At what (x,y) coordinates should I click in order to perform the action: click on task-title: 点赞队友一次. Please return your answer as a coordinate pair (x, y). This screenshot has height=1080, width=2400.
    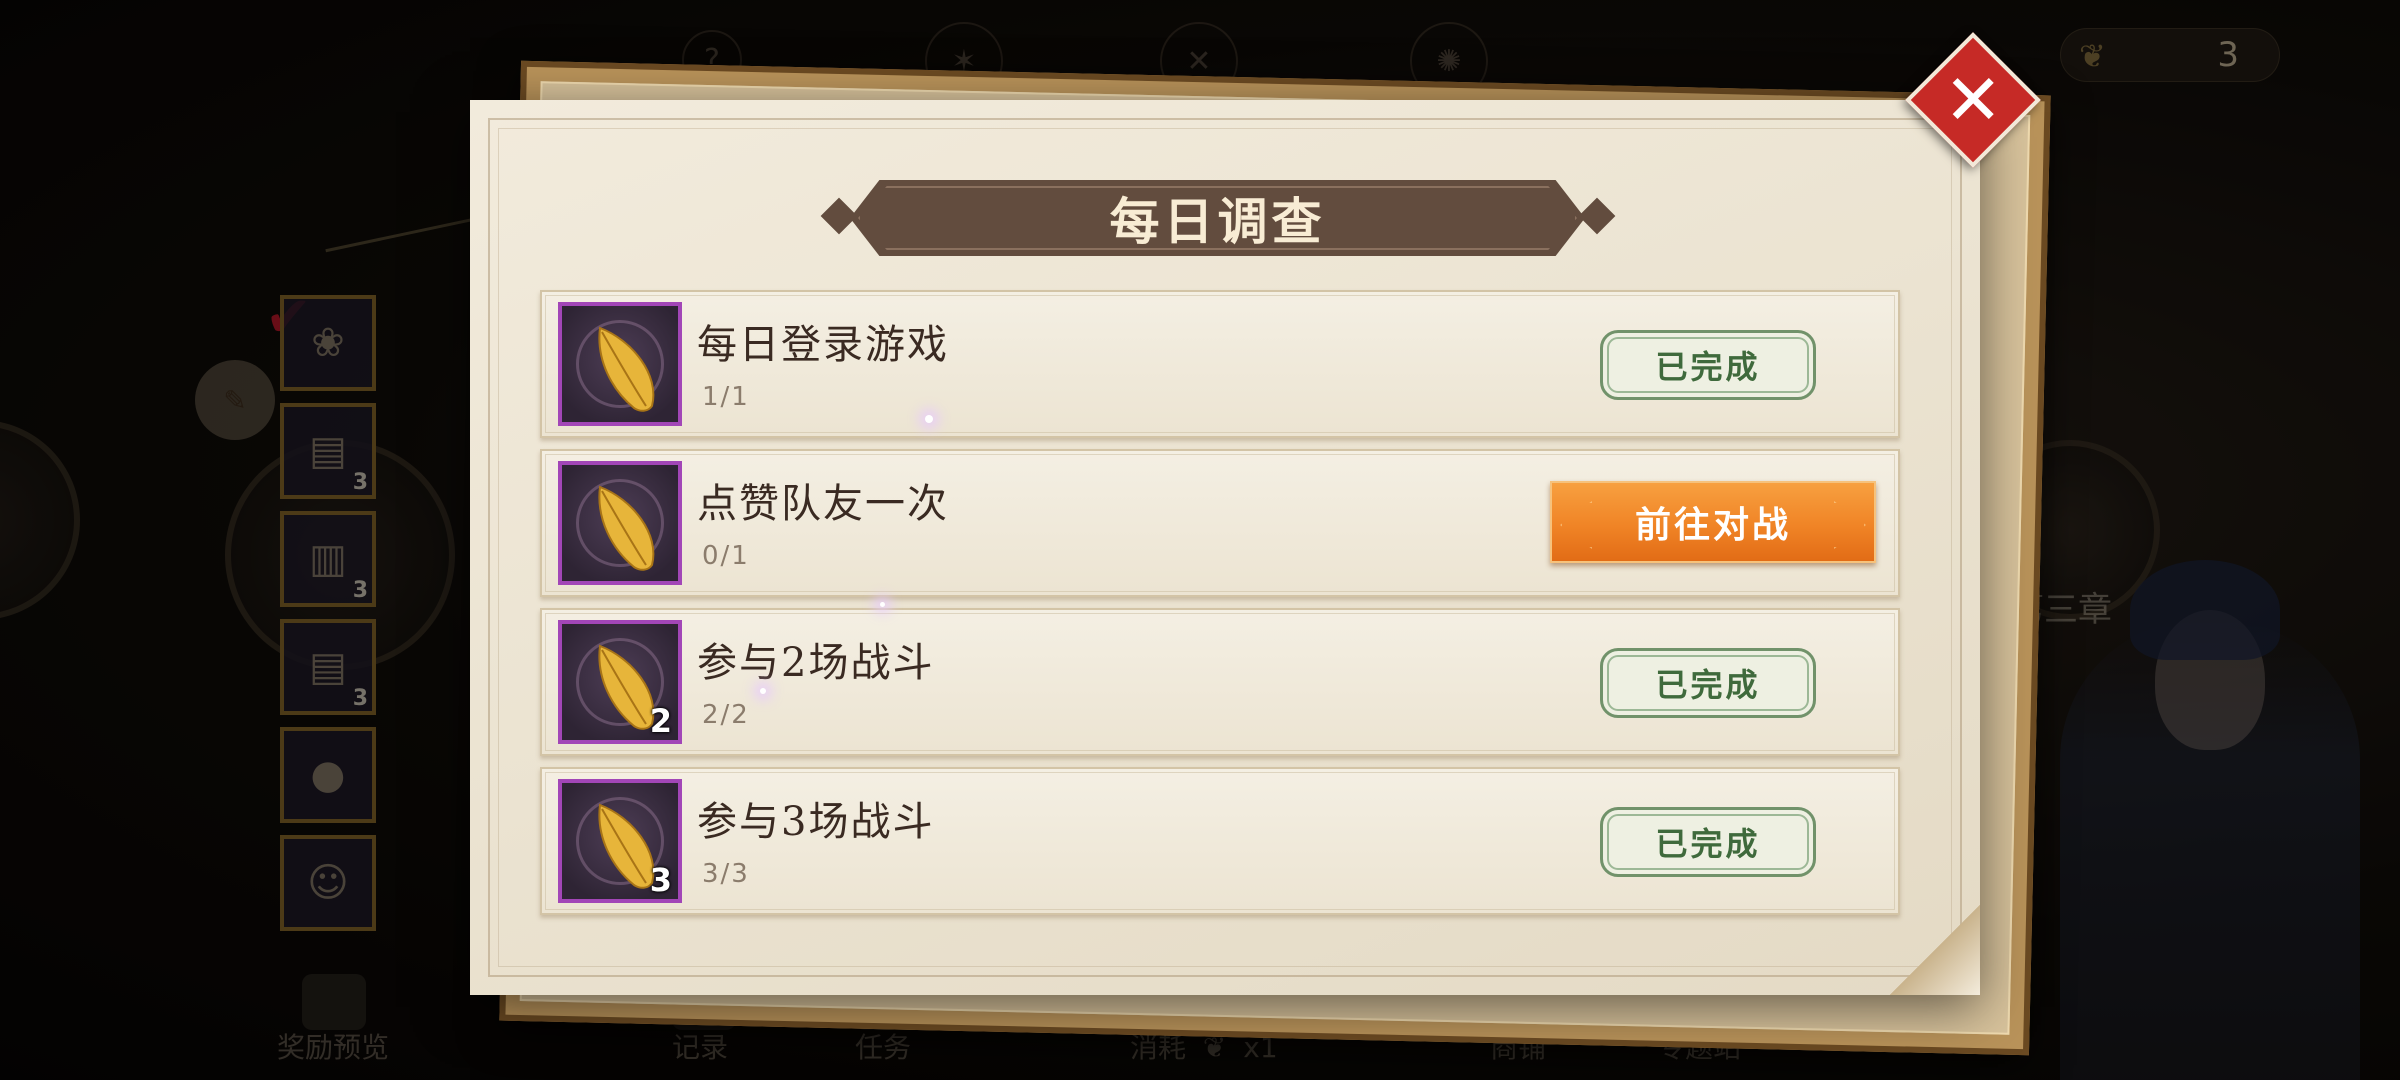
    Looking at the image, I should click on (823, 504).